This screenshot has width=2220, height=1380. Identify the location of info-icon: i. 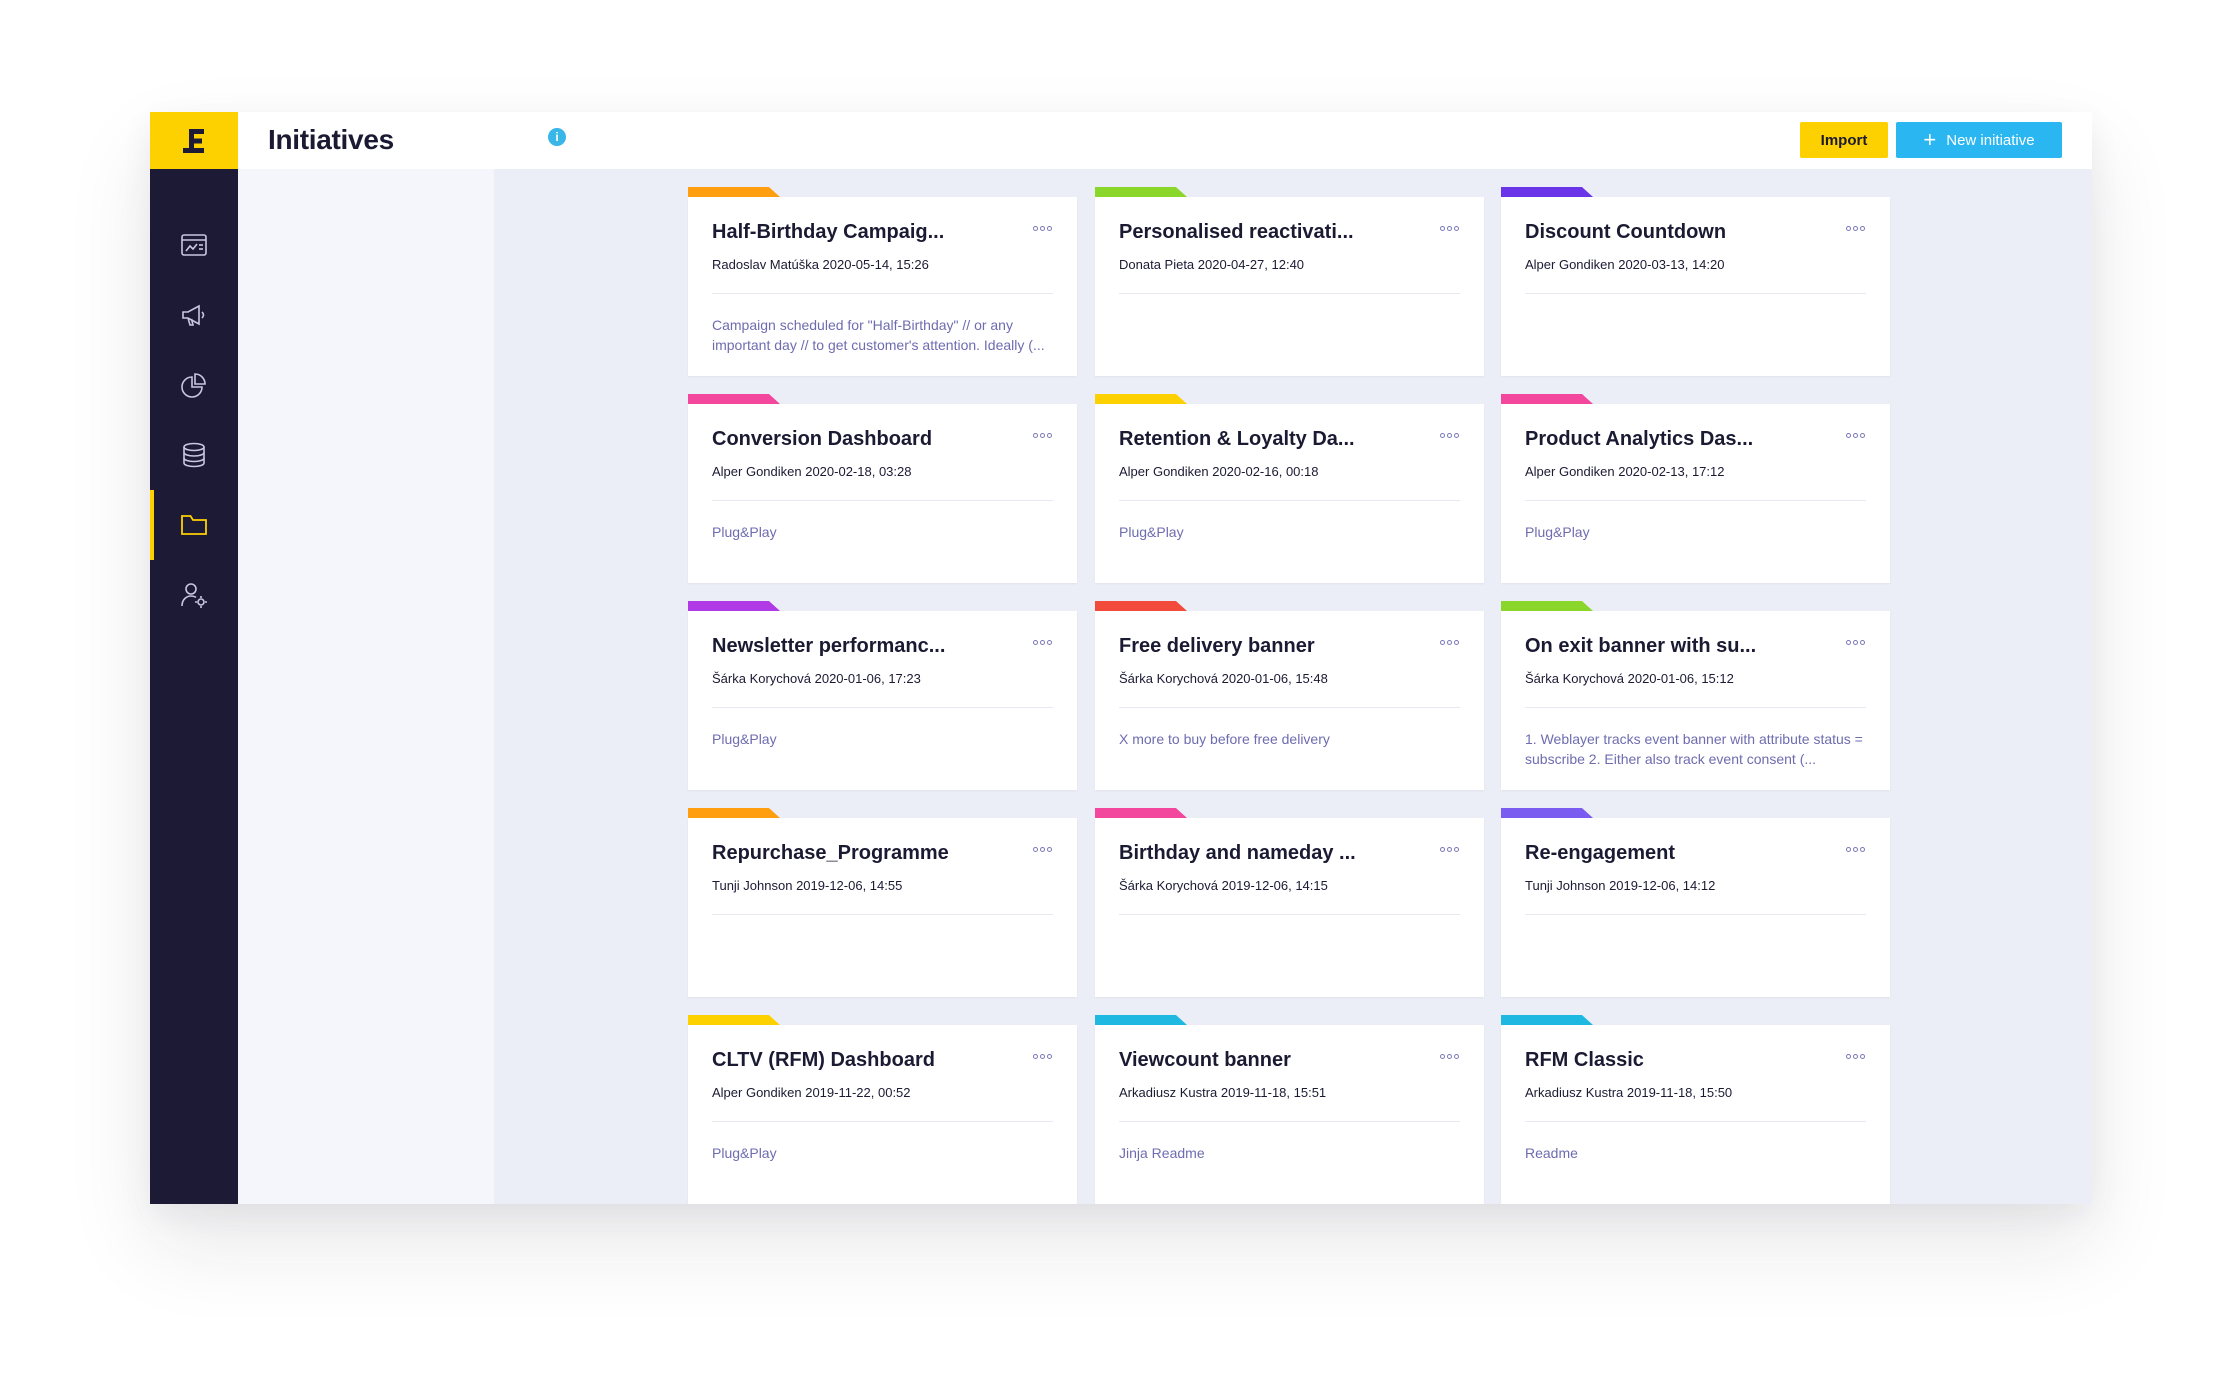
(557, 137).